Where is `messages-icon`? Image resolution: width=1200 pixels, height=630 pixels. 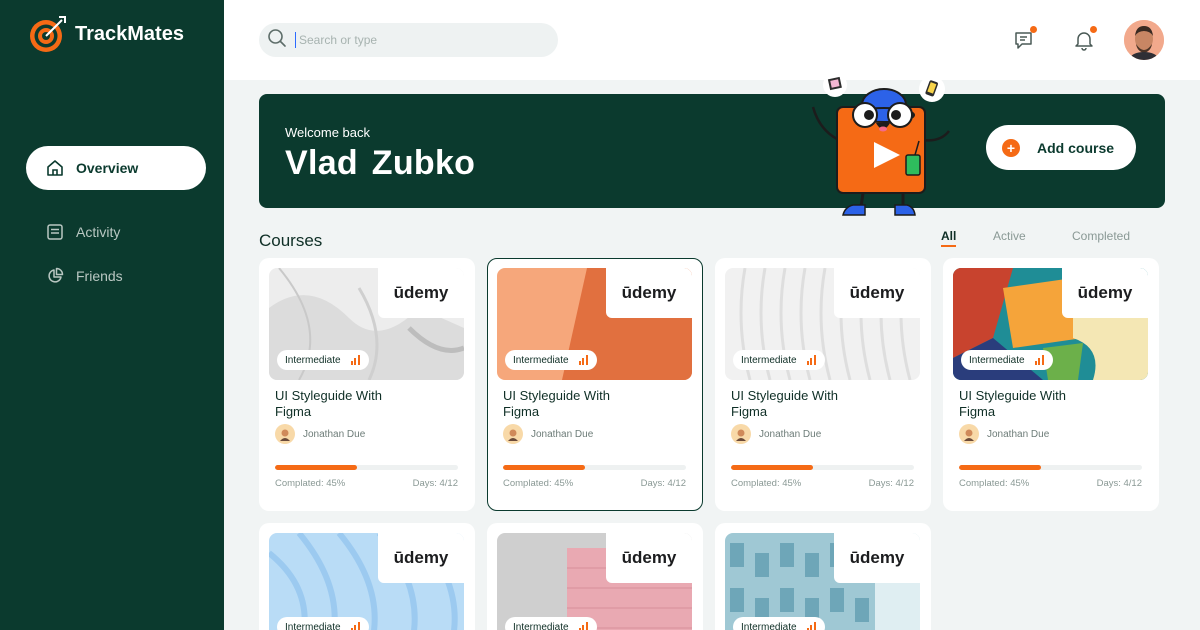
messages-icon is located at coordinates (1024, 44).